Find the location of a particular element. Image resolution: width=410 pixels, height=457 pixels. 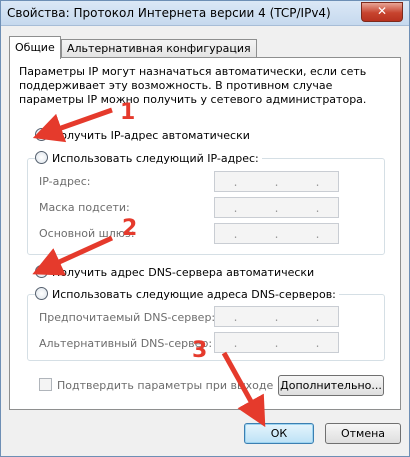

annotation-step-3: 3 is located at coordinates (200, 350).